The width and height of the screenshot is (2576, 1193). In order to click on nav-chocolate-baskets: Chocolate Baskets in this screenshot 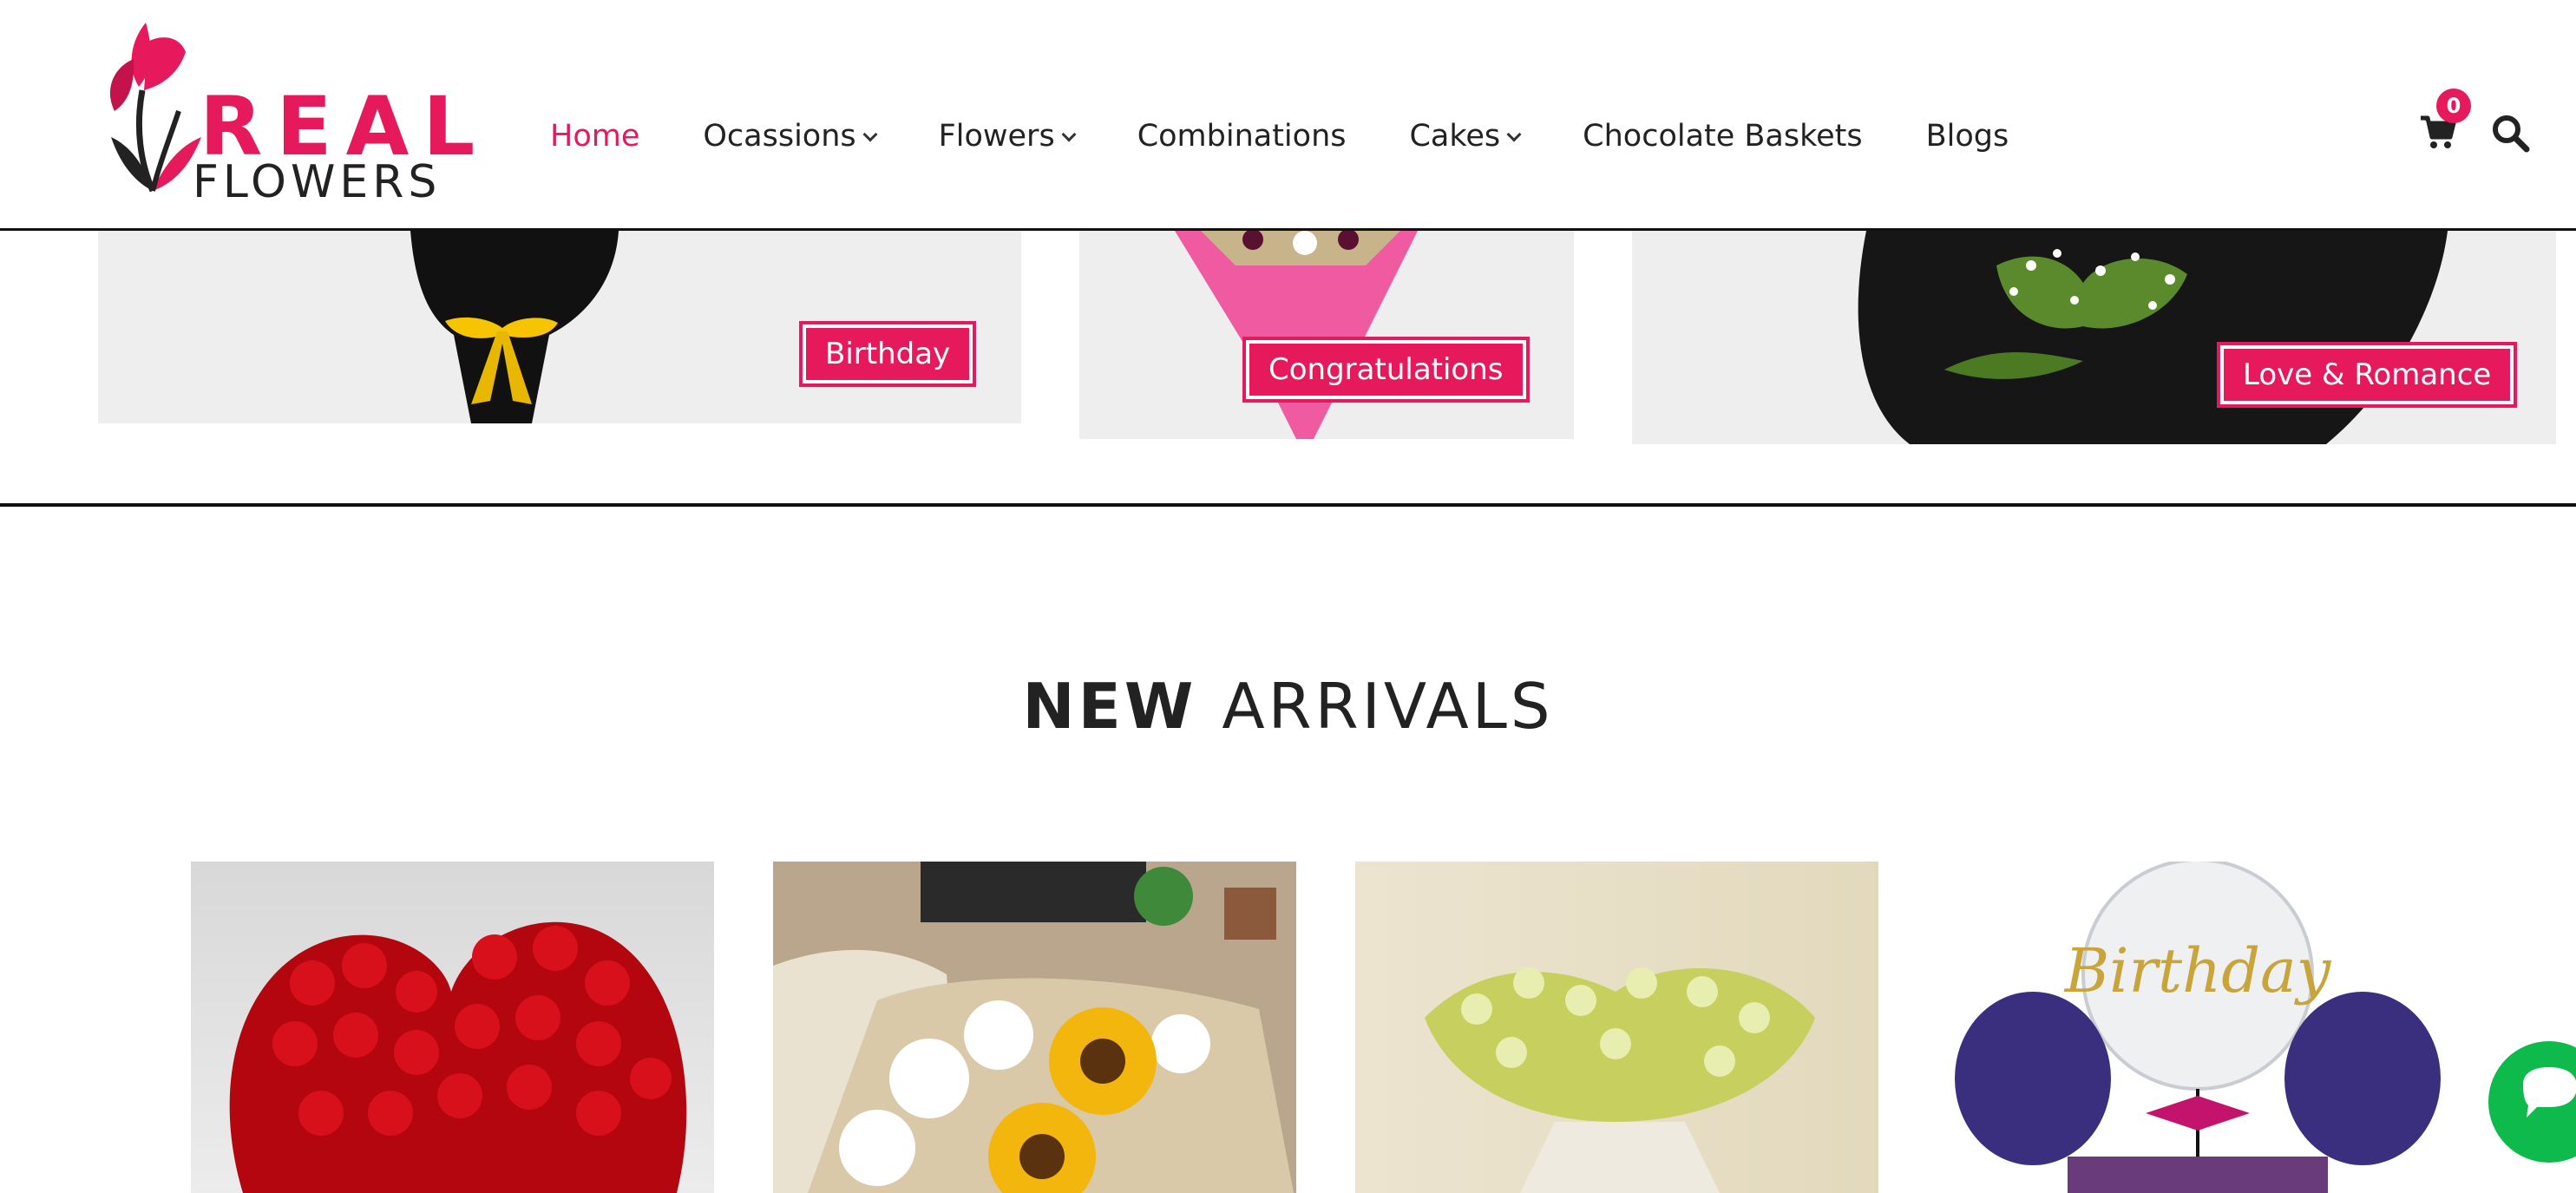, I will do `click(1722, 136)`.